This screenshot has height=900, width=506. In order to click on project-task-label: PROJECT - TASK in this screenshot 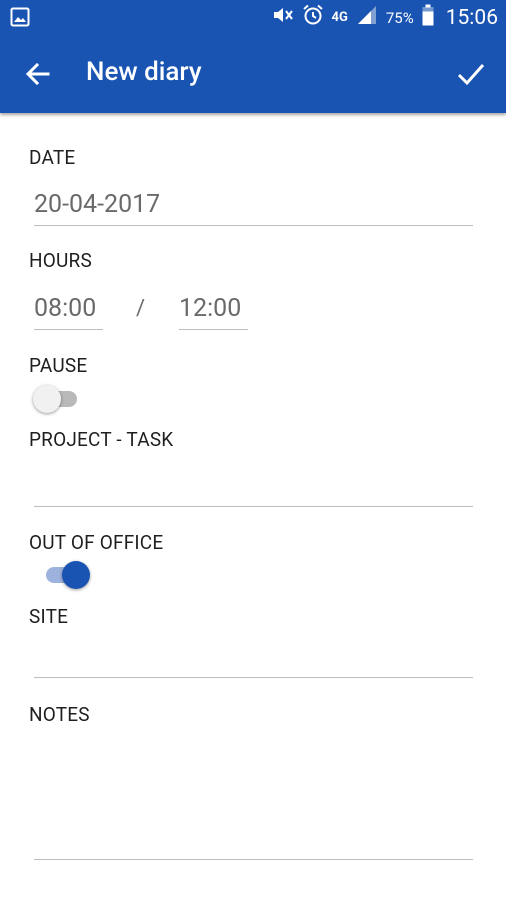, I will do `click(101, 439)`.